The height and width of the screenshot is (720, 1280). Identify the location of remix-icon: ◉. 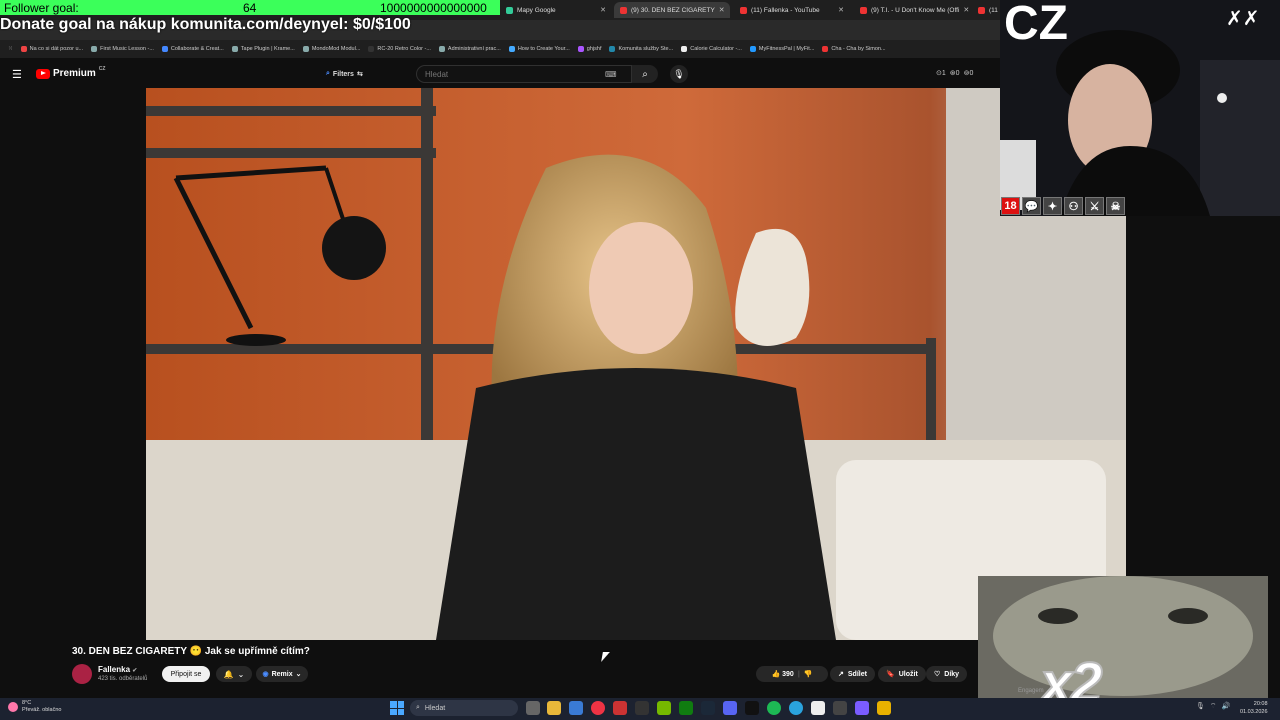
(265, 674).